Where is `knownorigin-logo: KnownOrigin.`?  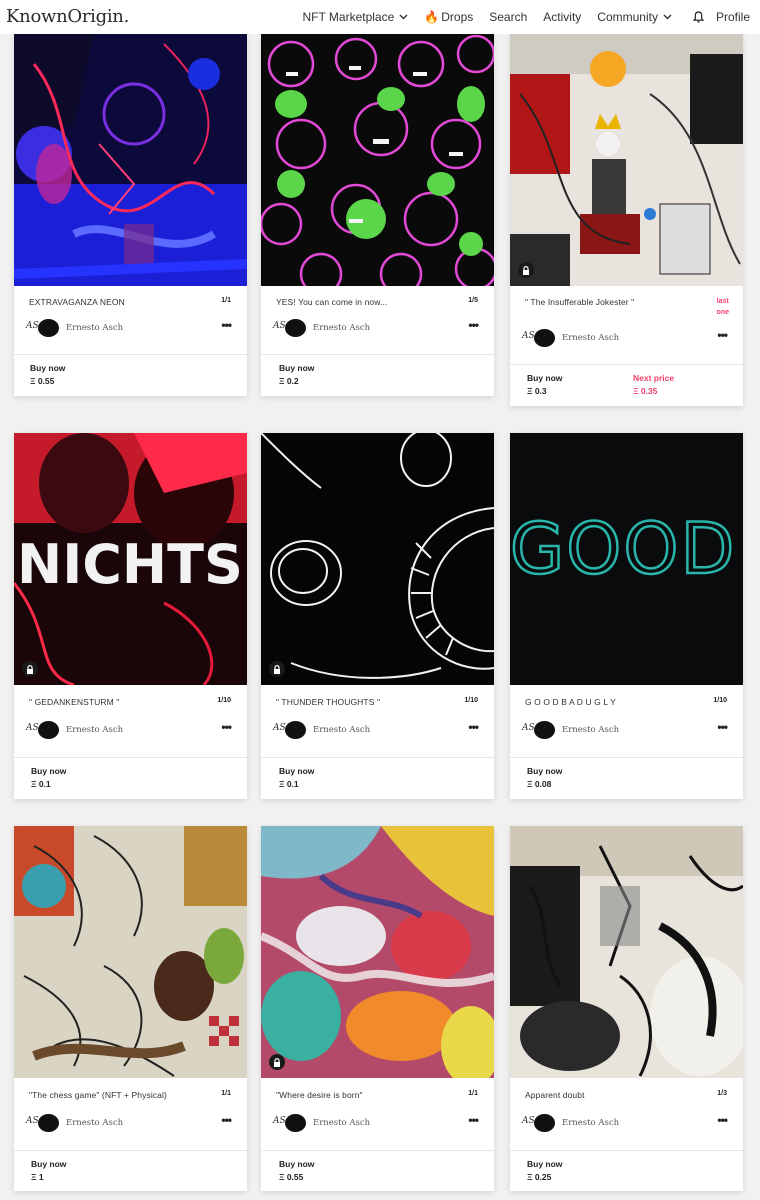
knownorigin-logo: KnownOrigin. is located at coordinates (67, 16).